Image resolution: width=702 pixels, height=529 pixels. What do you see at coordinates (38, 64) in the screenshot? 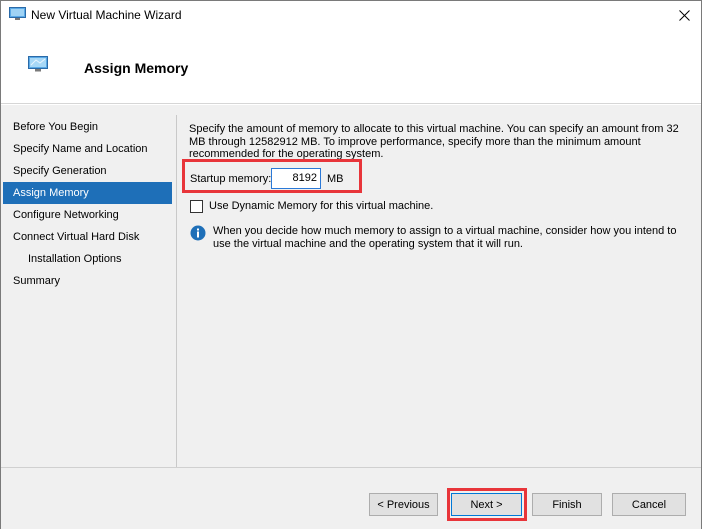
I see `wizard-monitor-icon` at bounding box center [38, 64].